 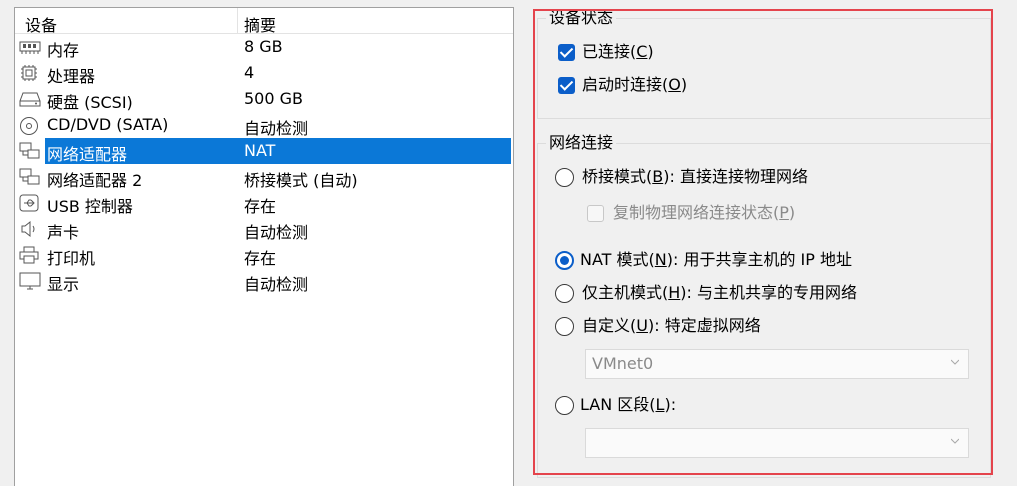 I want to click on device-row-cd-dvd: CD/DVD (SATA) 自动检测, so click(x=264, y=125).